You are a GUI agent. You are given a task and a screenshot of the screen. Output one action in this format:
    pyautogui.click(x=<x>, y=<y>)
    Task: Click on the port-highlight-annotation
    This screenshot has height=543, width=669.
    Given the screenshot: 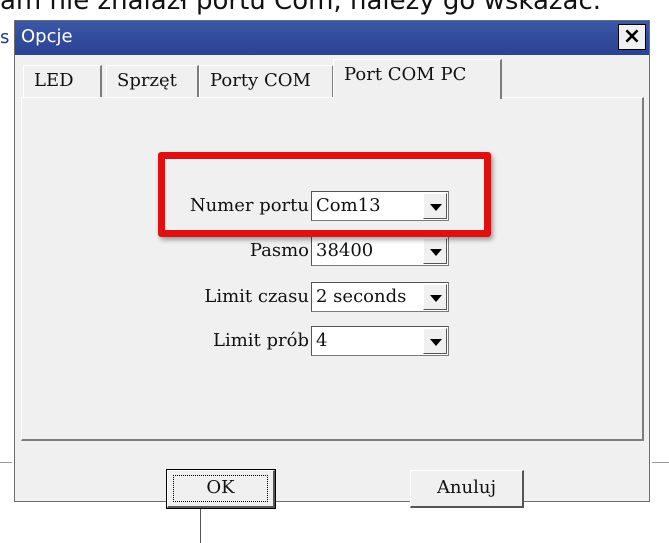 What is the action you would take?
    pyautogui.click(x=324, y=194)
    